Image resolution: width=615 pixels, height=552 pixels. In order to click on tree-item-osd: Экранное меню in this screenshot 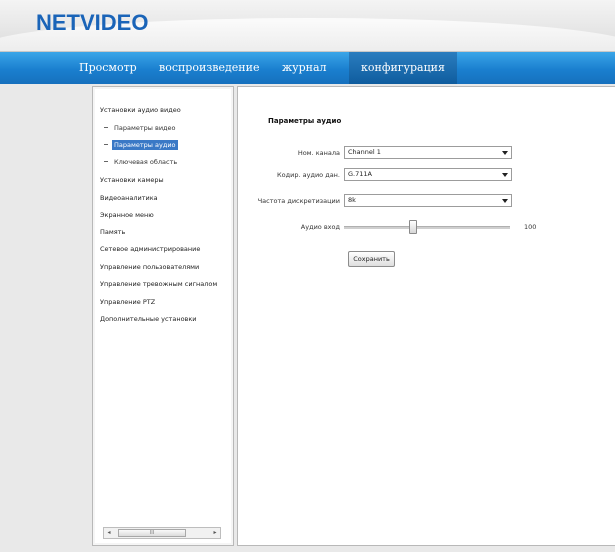, I will do `click(127, 215)`.